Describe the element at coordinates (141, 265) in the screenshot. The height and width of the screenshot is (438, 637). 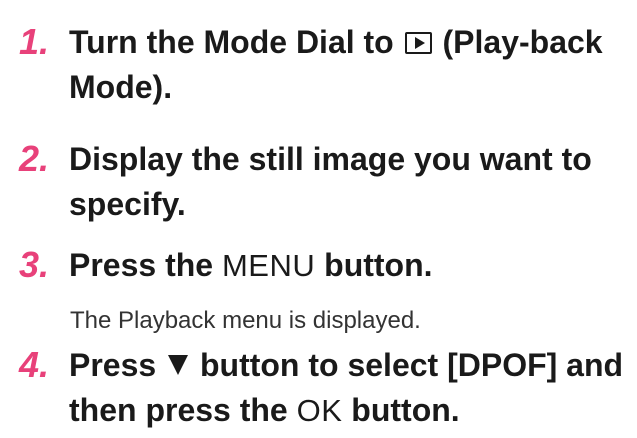
I see `step-text-before: Press the` at that location.